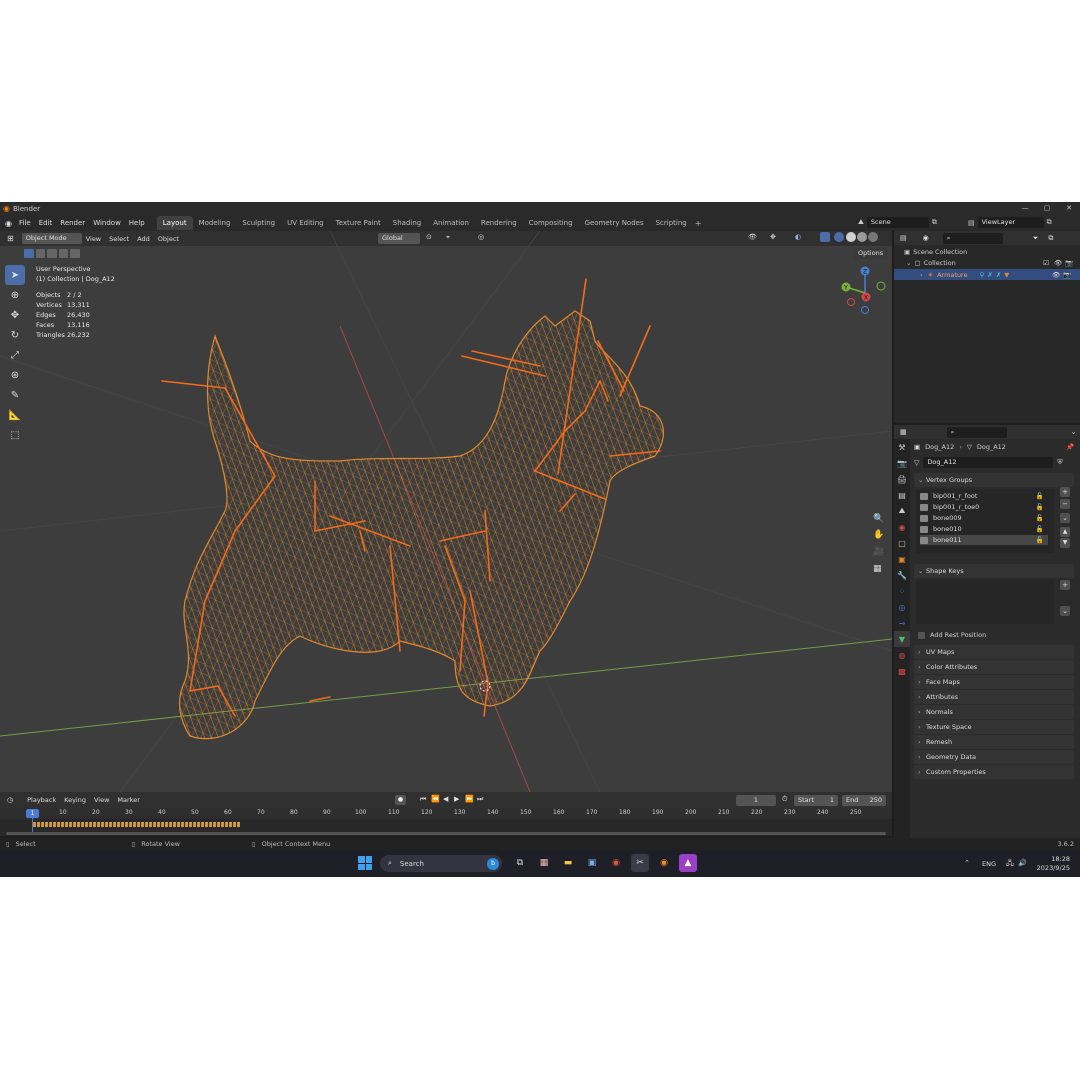  Describe the element at coordinates (902, 591) in the screenshot. I see `particles-tab-icon: ⁘` at that location.